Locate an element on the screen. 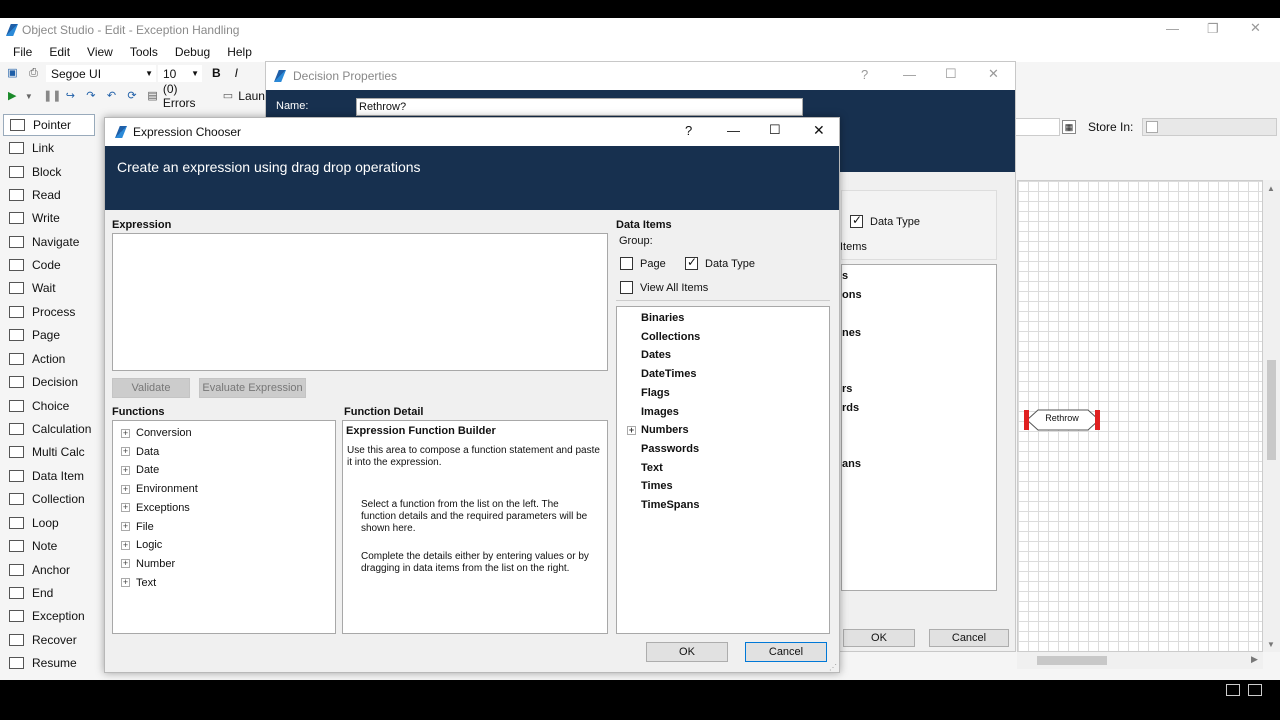  data-item-group: DateTimes is located at coordinates (668, 374).